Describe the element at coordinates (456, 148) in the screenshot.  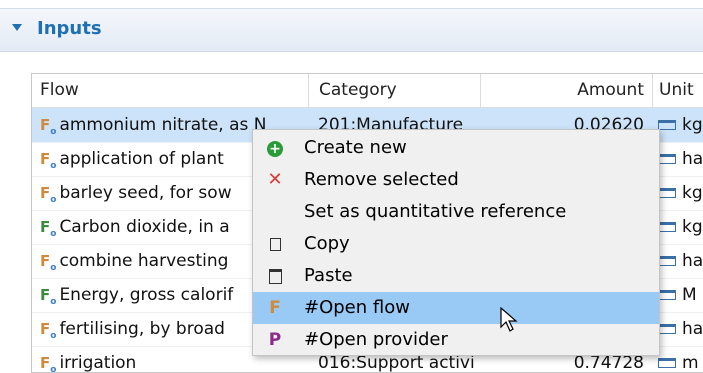
I see `menu-item-create-new: + Create new` at that location.